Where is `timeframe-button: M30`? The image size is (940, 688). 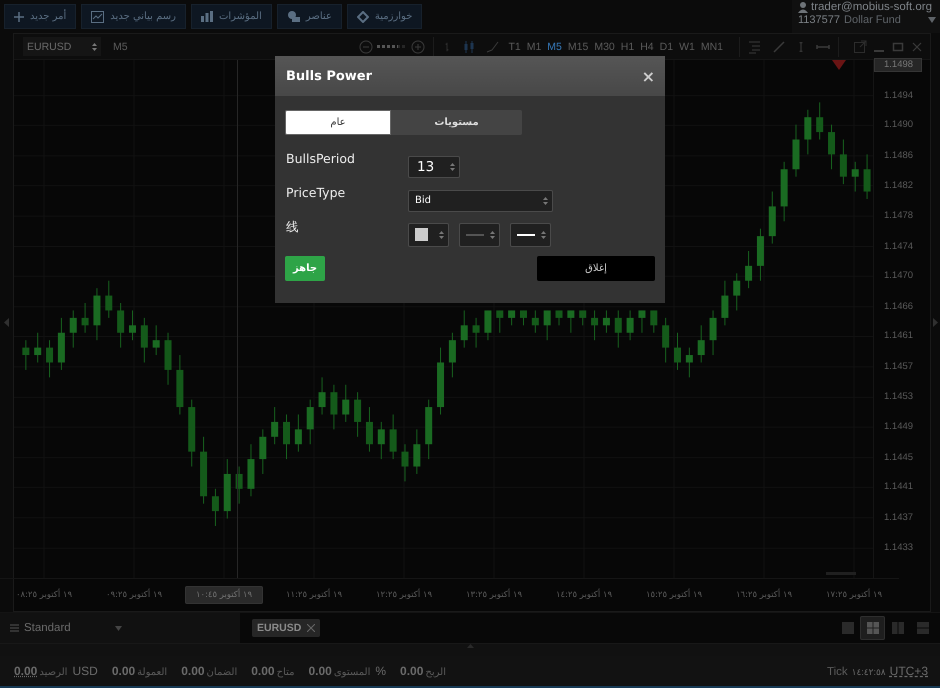 timeframe-button: M30 is located at coordinates (604, 46).